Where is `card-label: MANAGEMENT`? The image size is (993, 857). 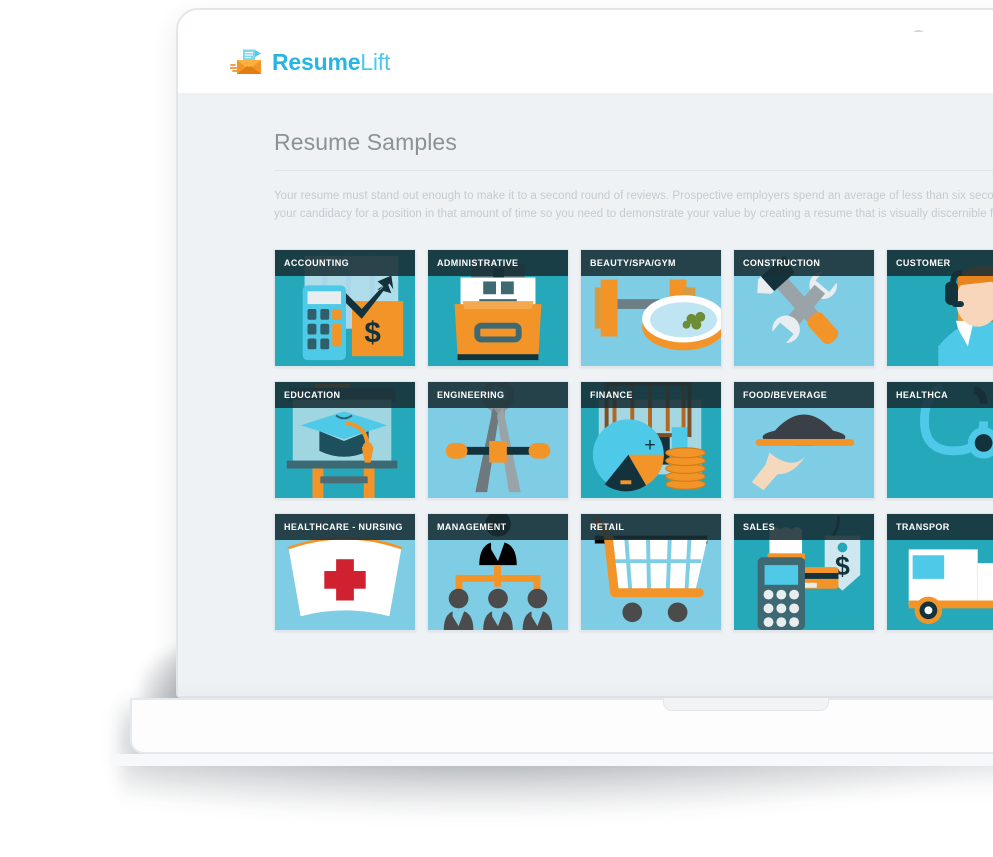 card-label: MANAGEMENT is located at coordinates (498, 527).